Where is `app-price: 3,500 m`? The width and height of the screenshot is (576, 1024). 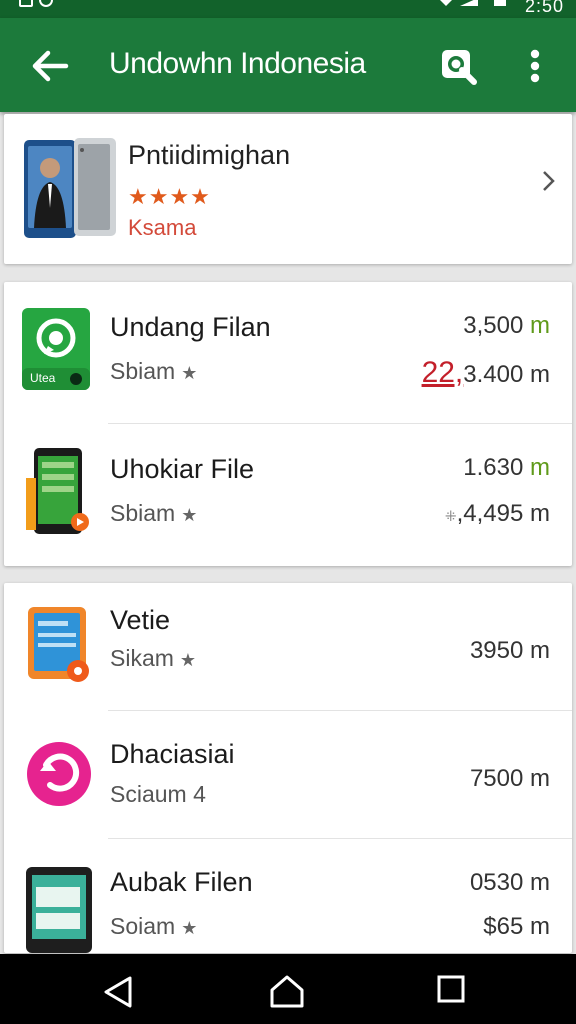 app-price: 3,500 m is located at coordinates (506, 325).